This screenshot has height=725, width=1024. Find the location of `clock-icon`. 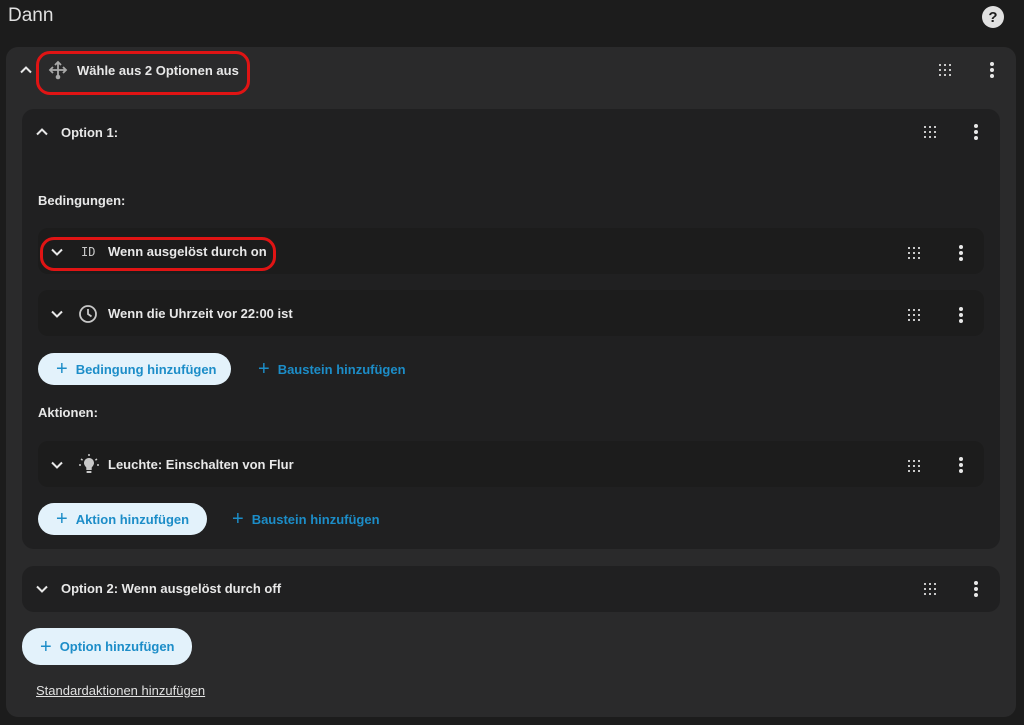

clock-icon is located at coordinates (88, 314).